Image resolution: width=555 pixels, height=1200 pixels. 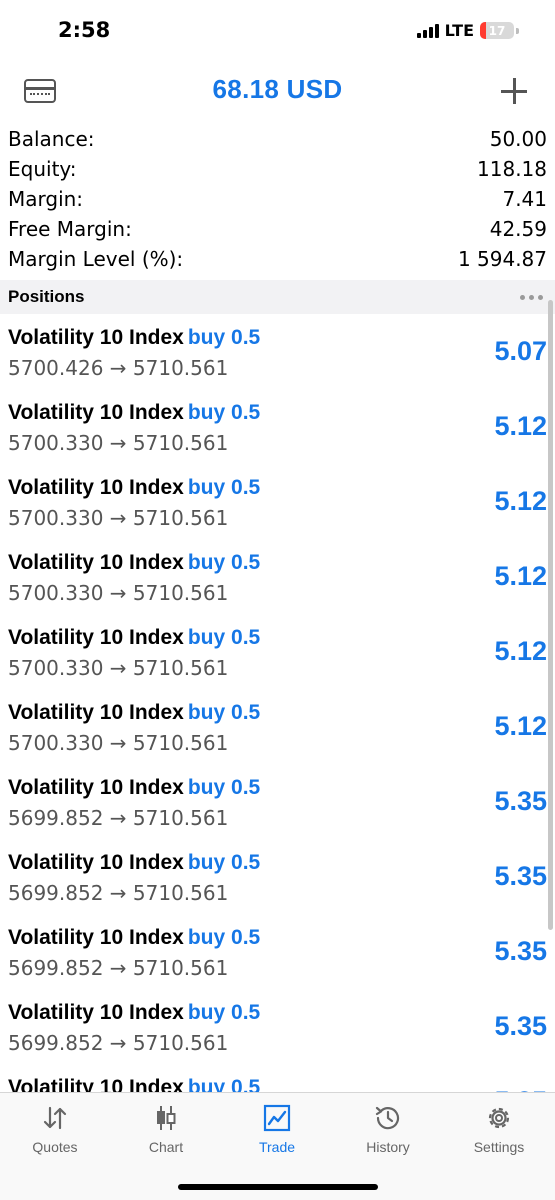 What do you see at coordinates (277, 31) in the screenshot?
I see `status-bar: 2:58 LTE 17` at bounding box center [277, 31].